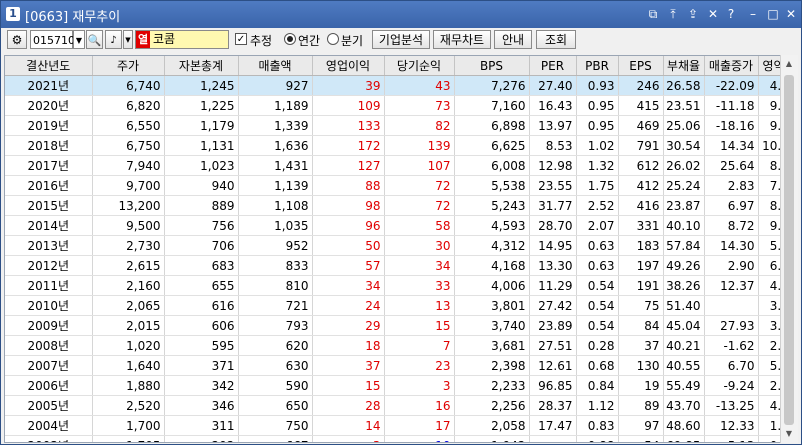  I want to click on table-cell: 2,398, so click(492, 365).